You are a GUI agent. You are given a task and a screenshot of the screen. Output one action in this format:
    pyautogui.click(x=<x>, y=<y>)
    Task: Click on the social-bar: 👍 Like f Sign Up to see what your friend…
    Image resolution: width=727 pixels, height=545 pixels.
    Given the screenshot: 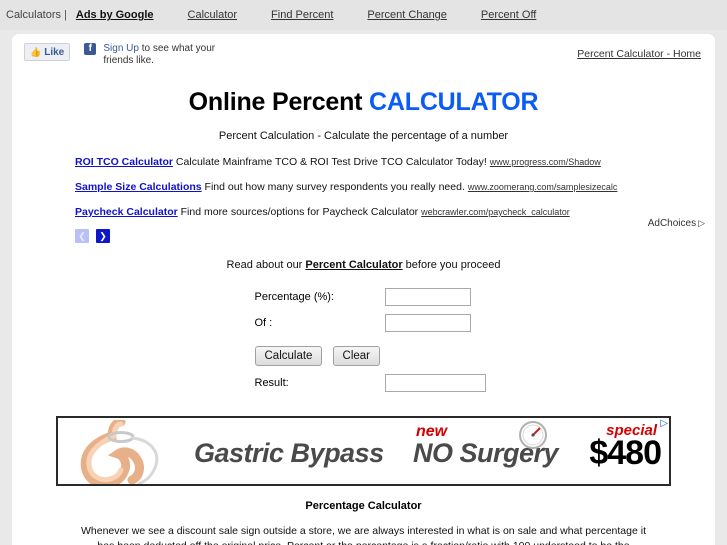 What is the action you would take?
    pyautogui.click(x=363, y=51)
    